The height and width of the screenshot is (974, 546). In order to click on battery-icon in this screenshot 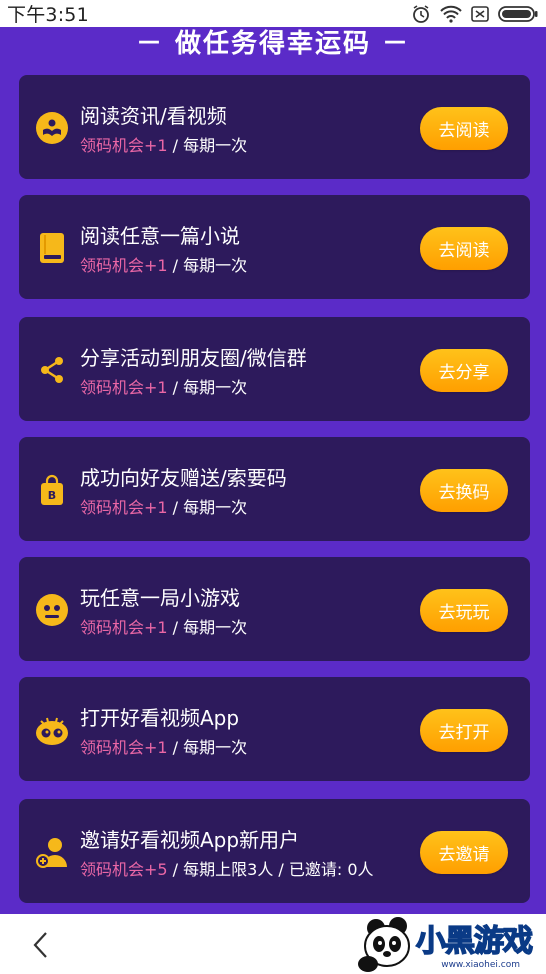, I will do `click(518, 14)`.